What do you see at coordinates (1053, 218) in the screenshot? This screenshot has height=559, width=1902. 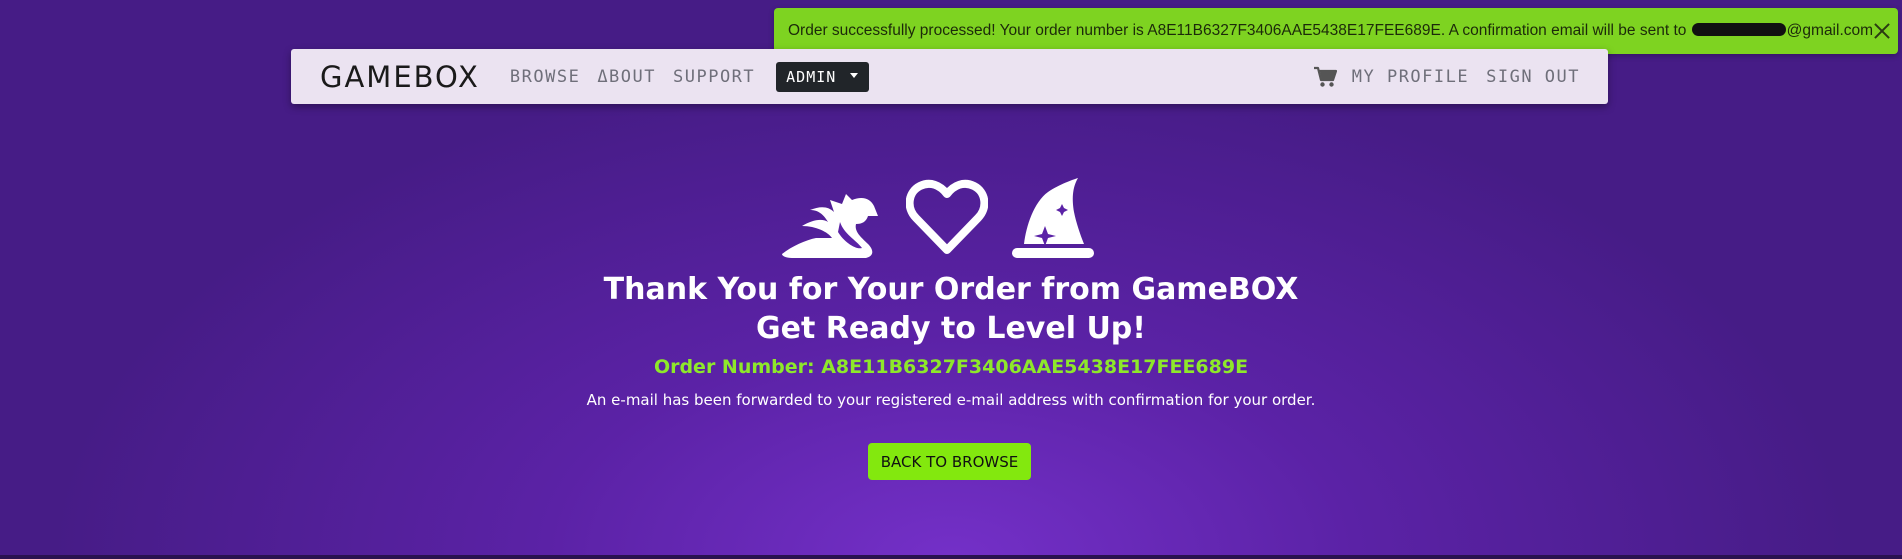 I see `wizard-hat-icon` at bounding box center [1053, 218].